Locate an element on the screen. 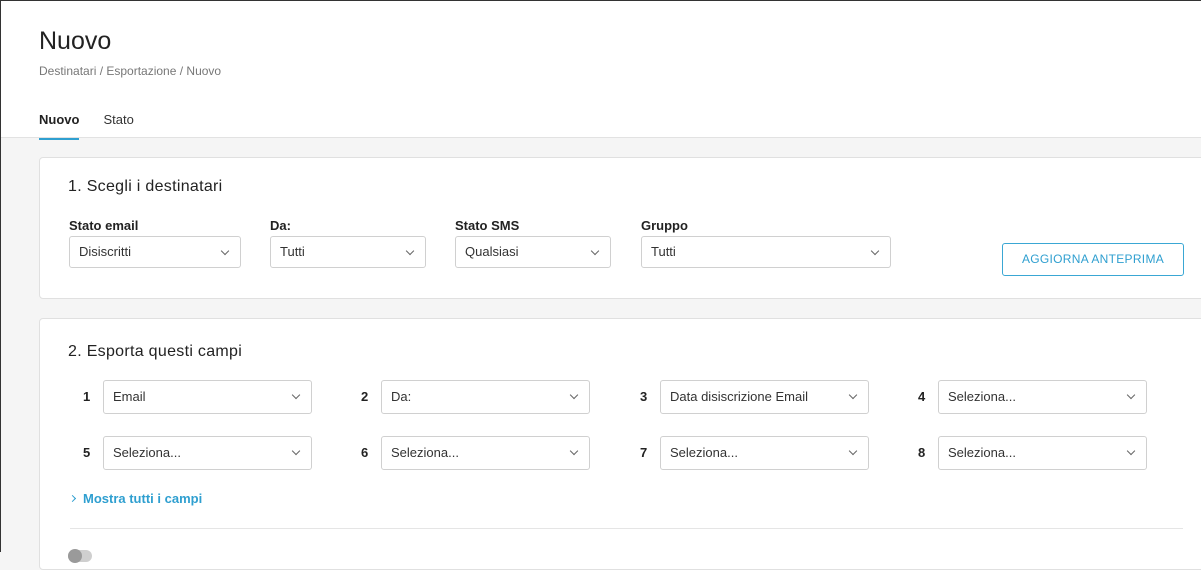 The height and width of the screenshot is (570, 1201). breadcrumb: Destinatari / Esportazione / Nuovo is located at coordinates (130, 71).